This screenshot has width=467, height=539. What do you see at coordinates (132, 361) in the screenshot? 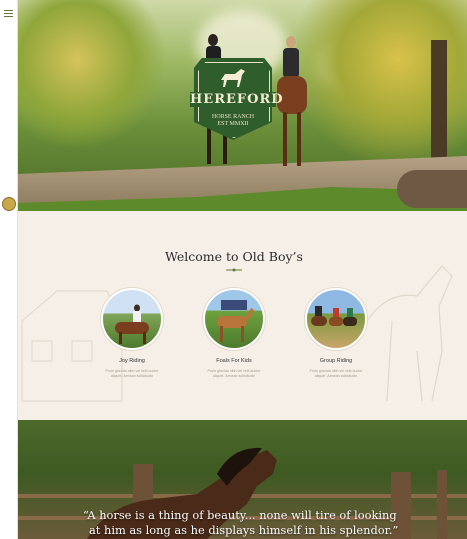
I see `card-label: Joy Riding` at bounding box center [132, 361].